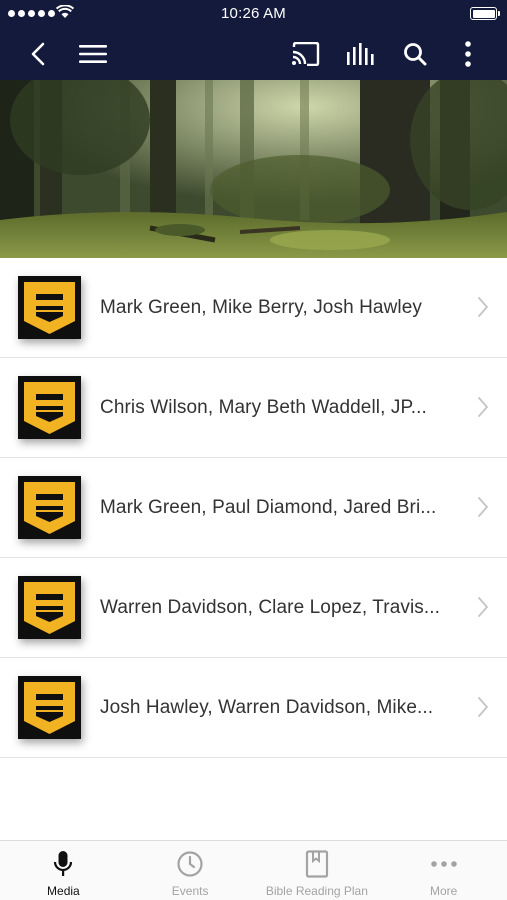 This screenshot has height=900, width=507. Describe the element at coordinates (261, 307) in the screenshot. I see `list-item-title: Mark Green, Mike Berry, Josh Hawley` at that location.